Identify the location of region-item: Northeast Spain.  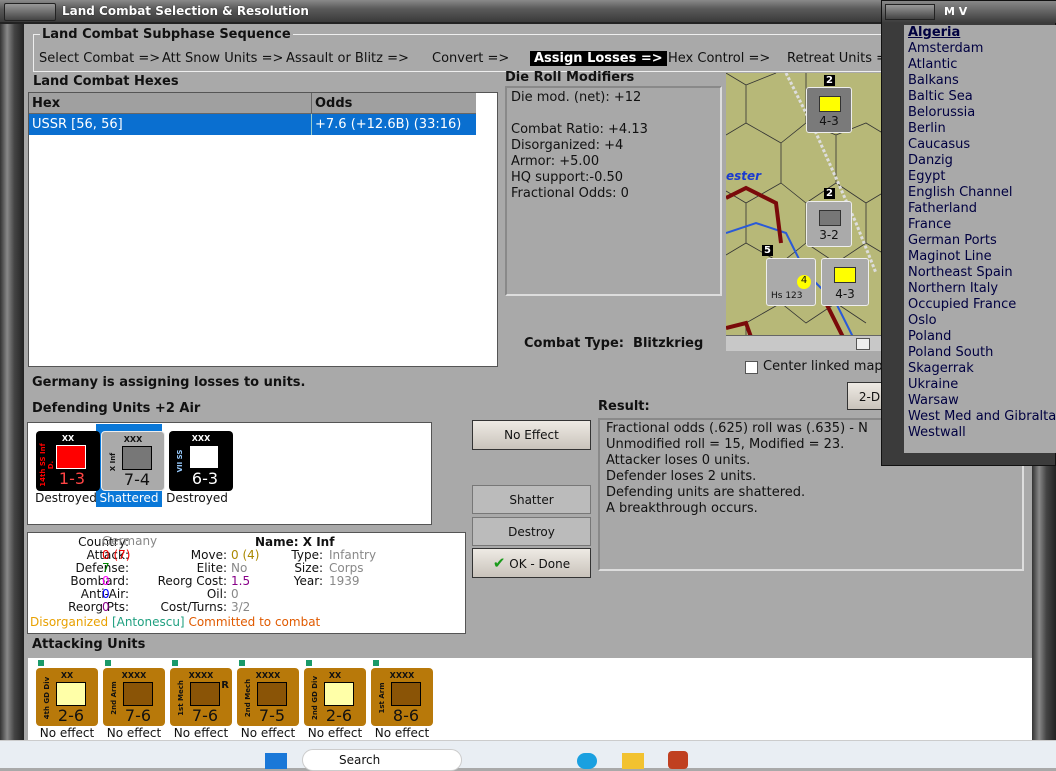
(980, 273).